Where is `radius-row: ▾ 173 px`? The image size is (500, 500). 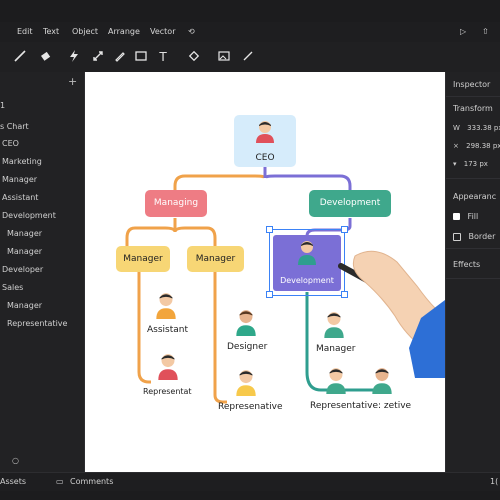
radius-row: ▾ 173 px is located at coordinates (470, 164).